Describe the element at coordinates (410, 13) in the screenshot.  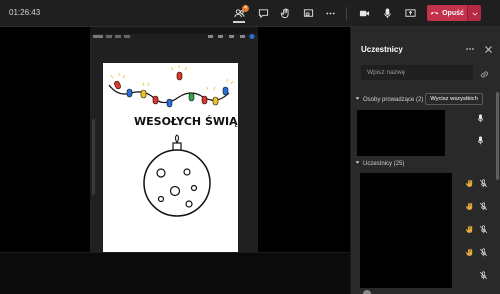
I see `share-screen-icon` at that location.